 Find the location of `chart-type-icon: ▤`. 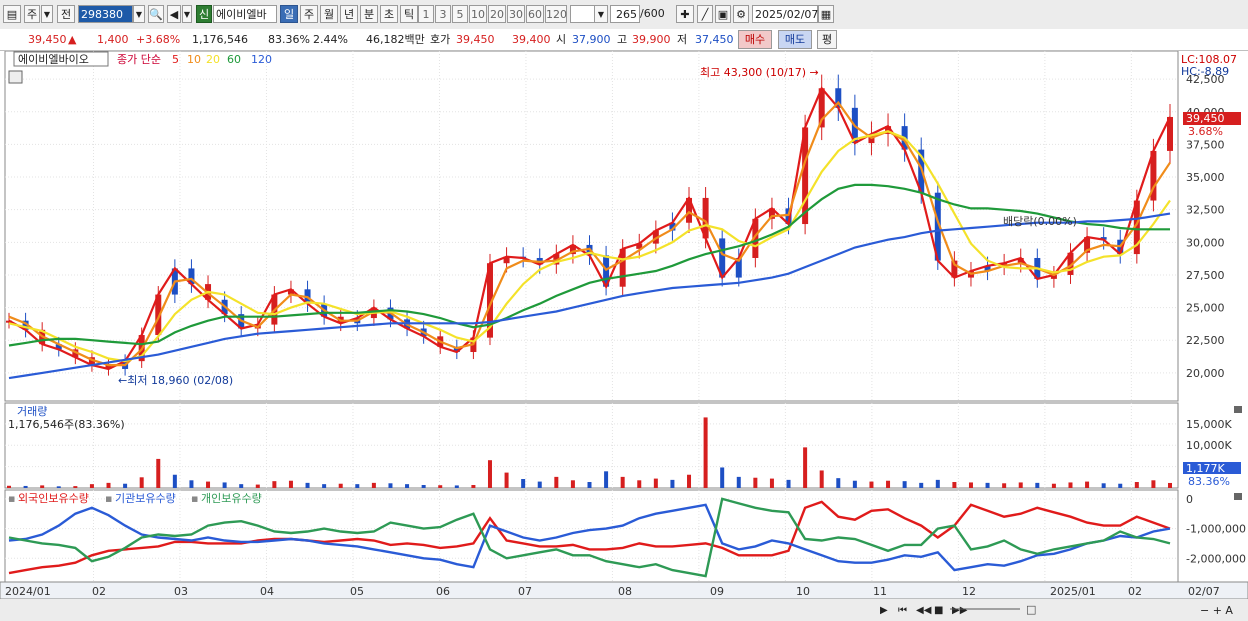

chart-type-icon: ▤ is located at coordinates (12, 14).